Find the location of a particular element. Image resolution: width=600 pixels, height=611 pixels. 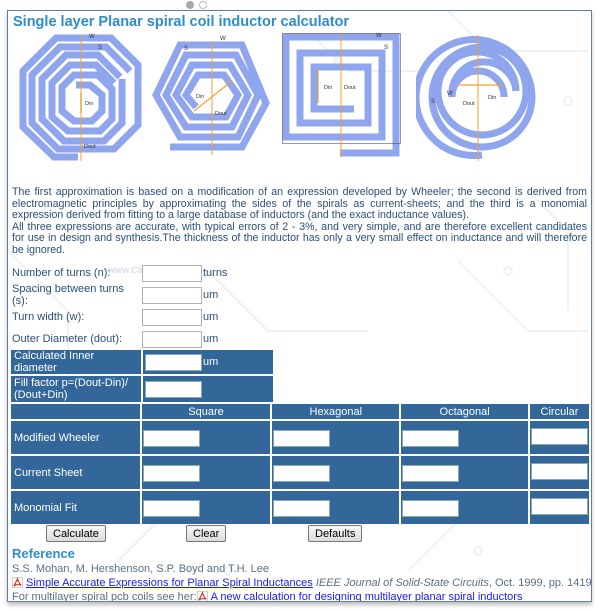

spacing-unit: um is located at coordinates (211, 295).